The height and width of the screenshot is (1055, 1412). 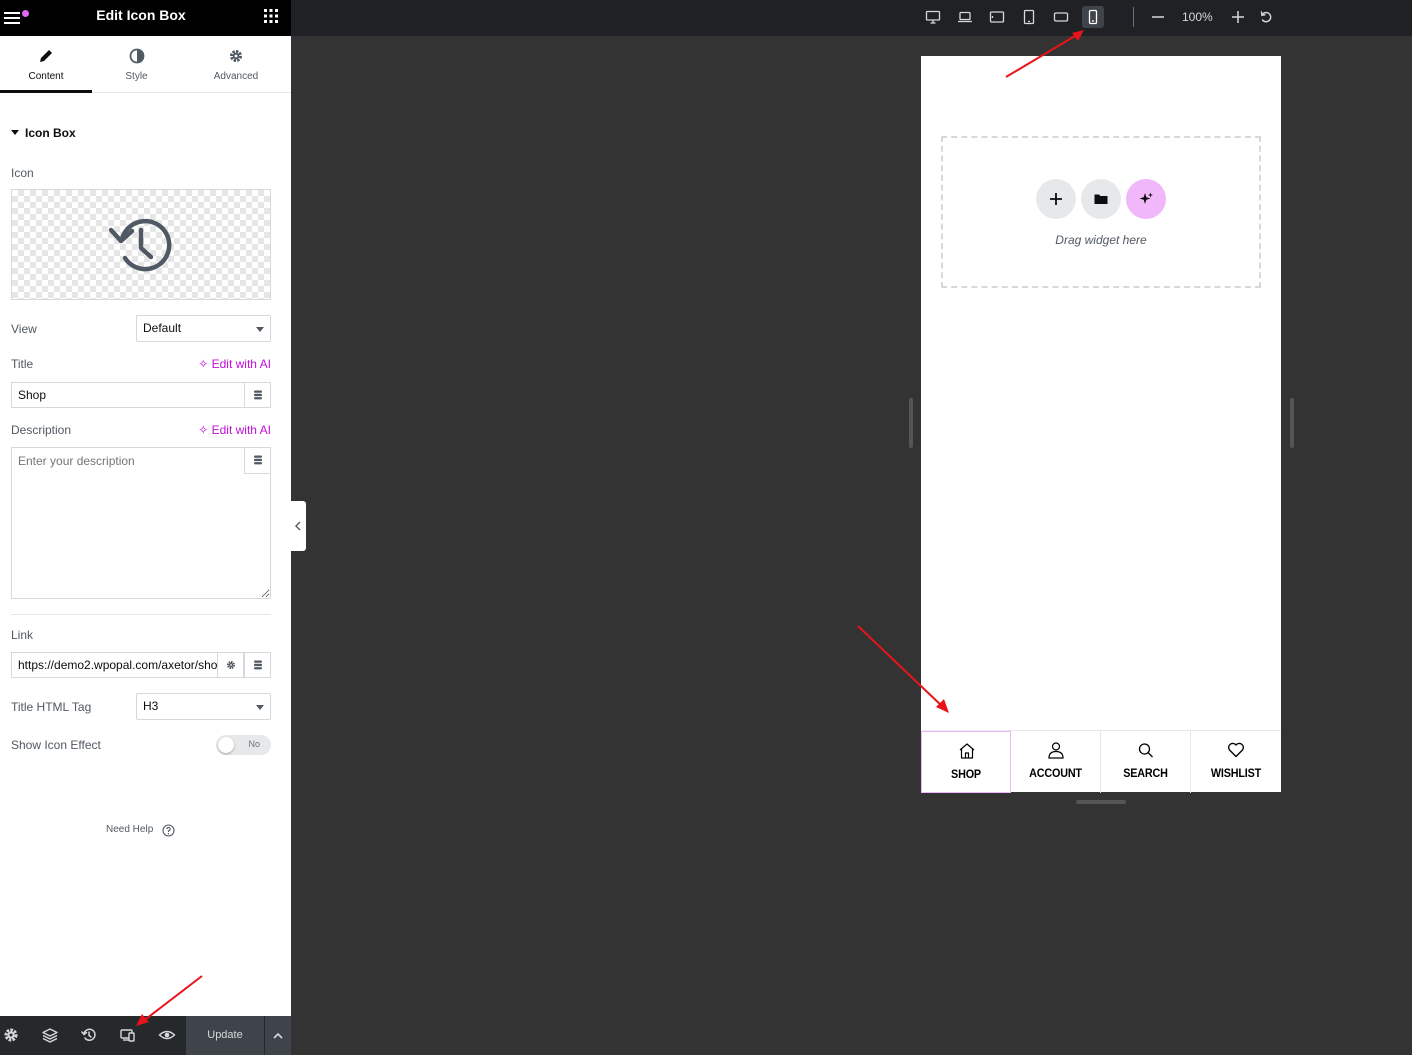 I want to click on nav-item-search: SEARCH, so click(x=1146, y=762).